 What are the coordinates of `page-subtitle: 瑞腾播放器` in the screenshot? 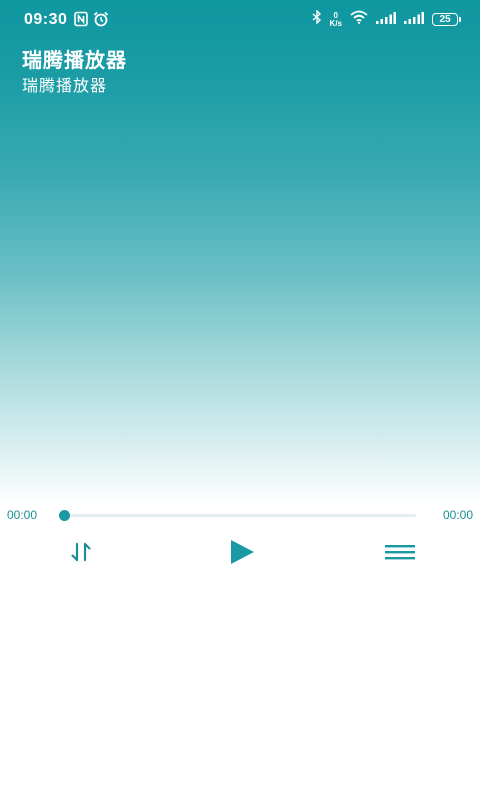 It's located at (65, 85).